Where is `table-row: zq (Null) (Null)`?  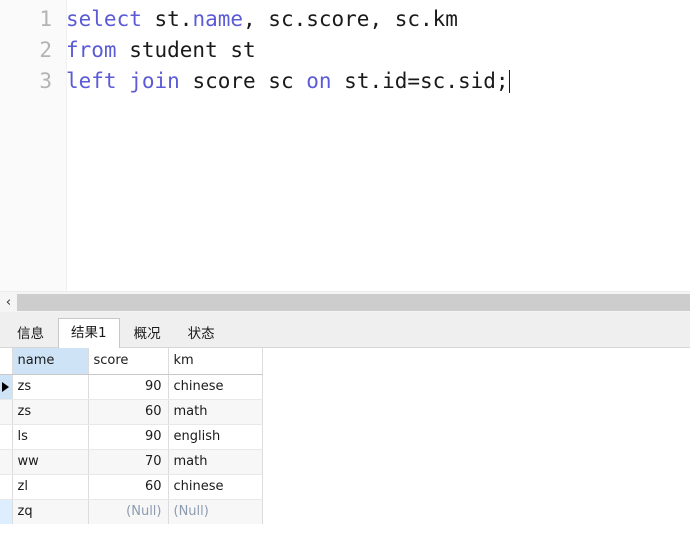 table-row: zq (Null) (Null) is located at coordinates (131, 511).